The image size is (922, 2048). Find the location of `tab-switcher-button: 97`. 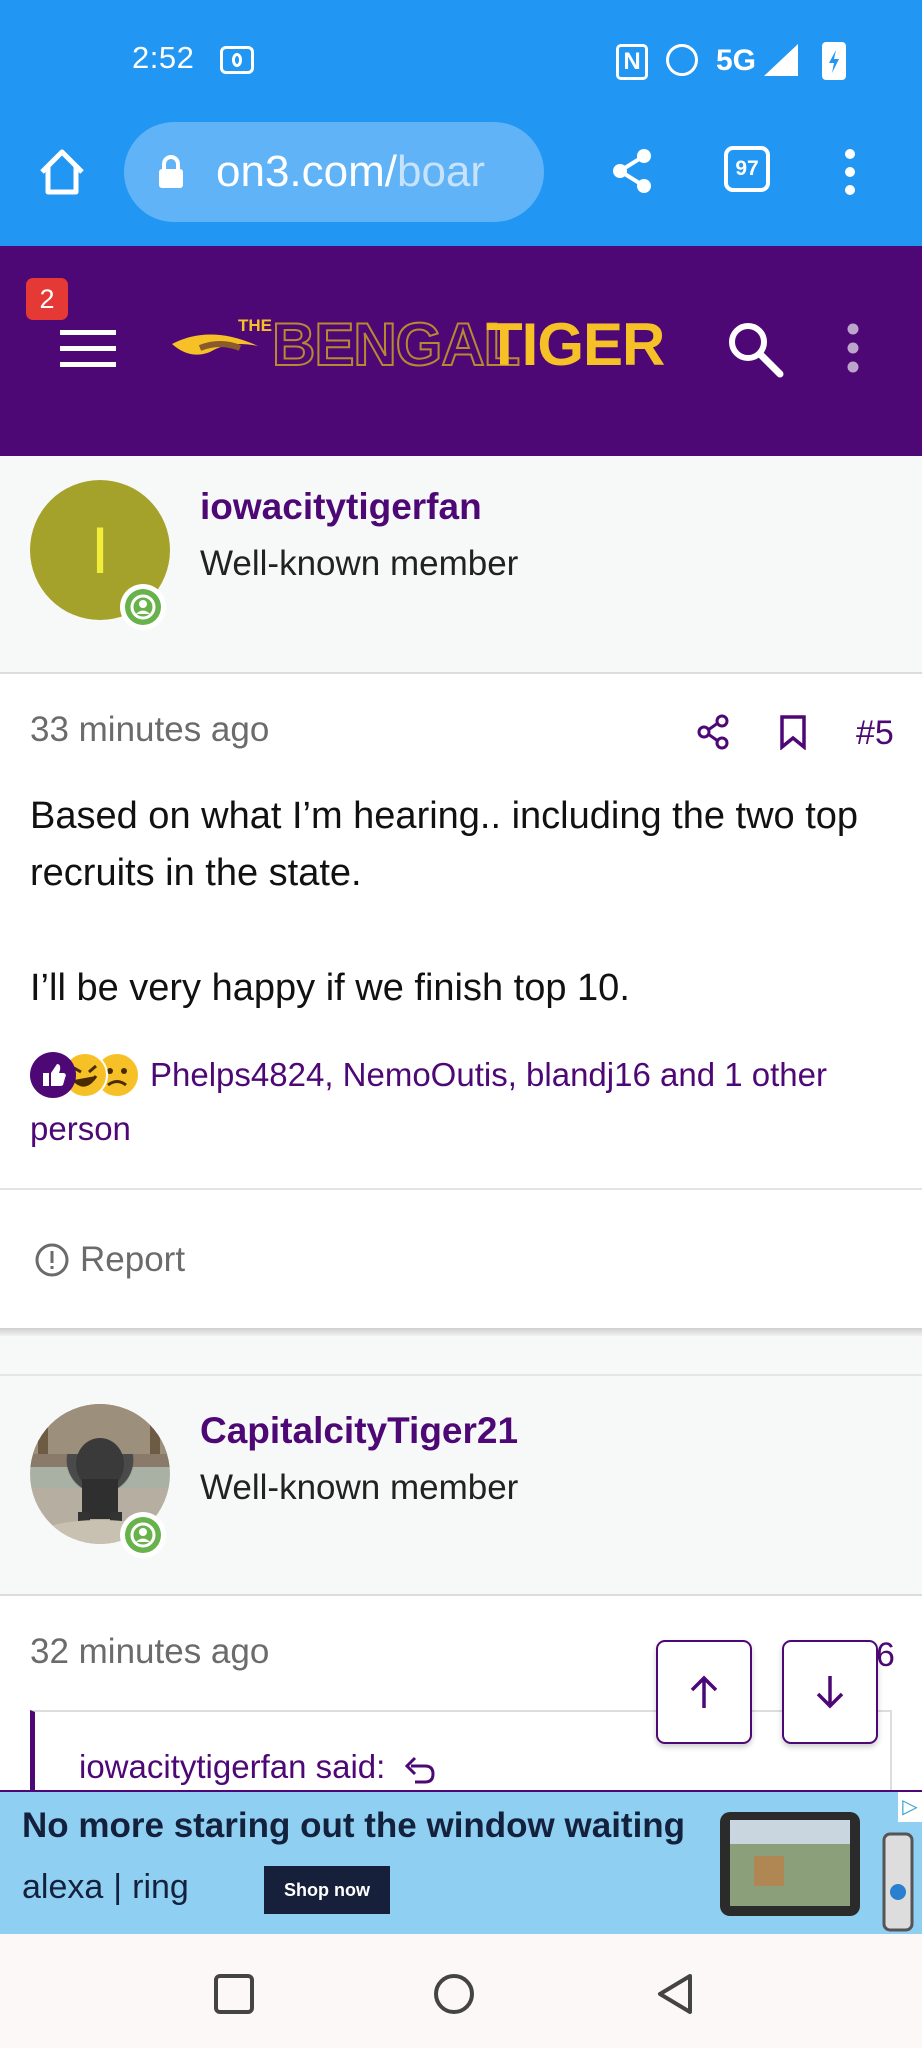

tab-switcher-button: 97 is located at coordinates (747, 169).